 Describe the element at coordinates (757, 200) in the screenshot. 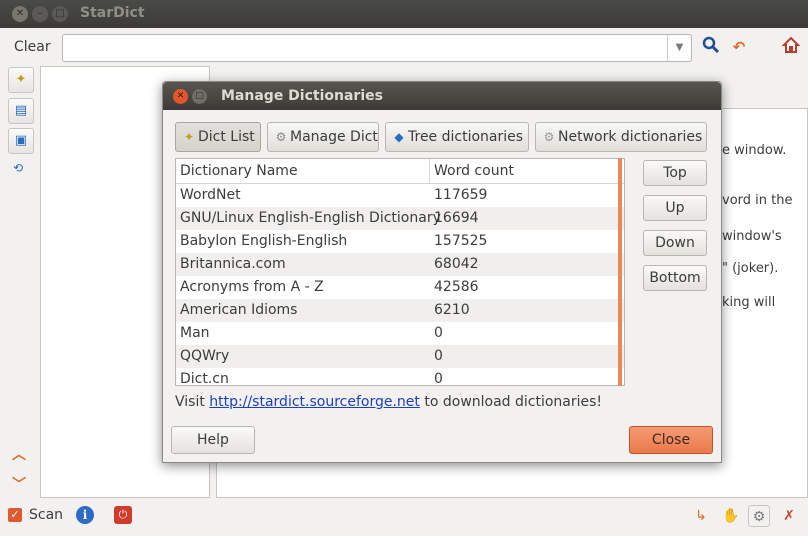

I see `content-fragment: vord in the` at that location.